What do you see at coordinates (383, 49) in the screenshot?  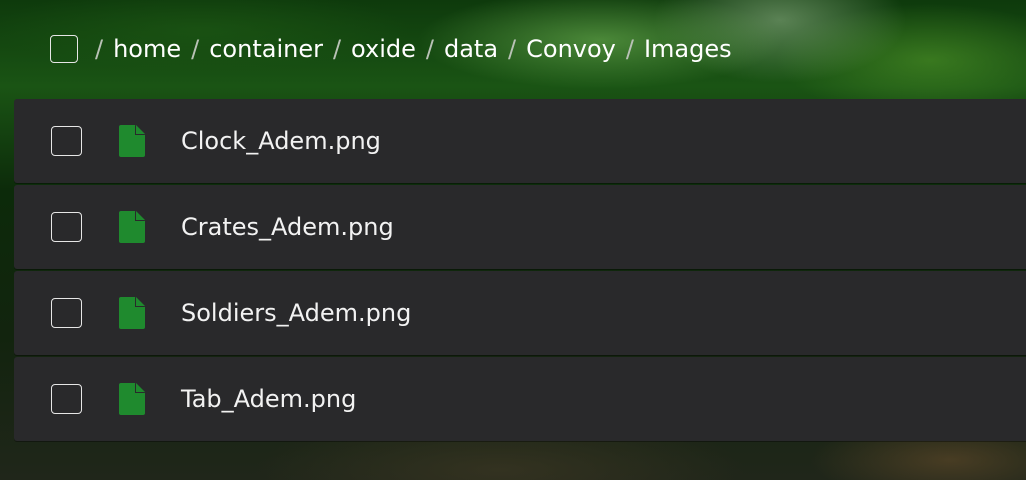 I see `breadcrumb-item-oxide: oxide` at bounding box center [383, 49].